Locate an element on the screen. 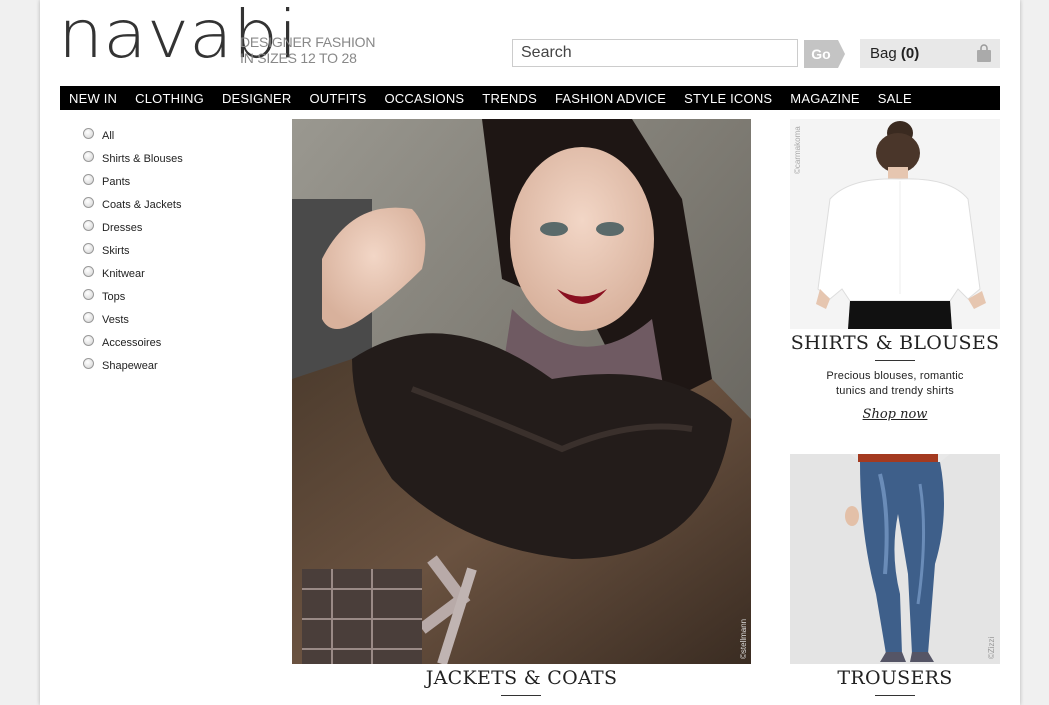 This screenshot has width=1049, height=705. nav-item-style-icons: STYLE ICONS is located at coordinates (728, 98).